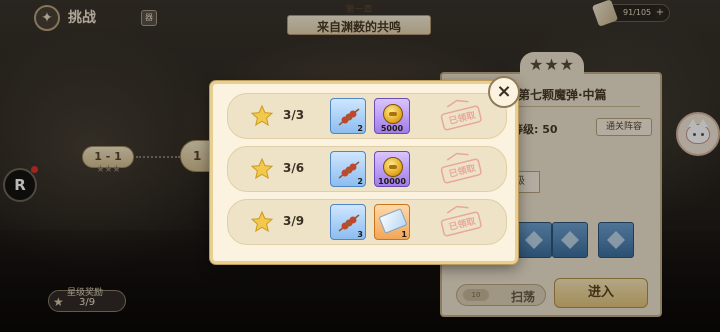 The width and height of the screenshot is (720, 332). Describe the element at coordinates (392, 128) in the screenshot. I see `reward-quantity: 5000` at that location.